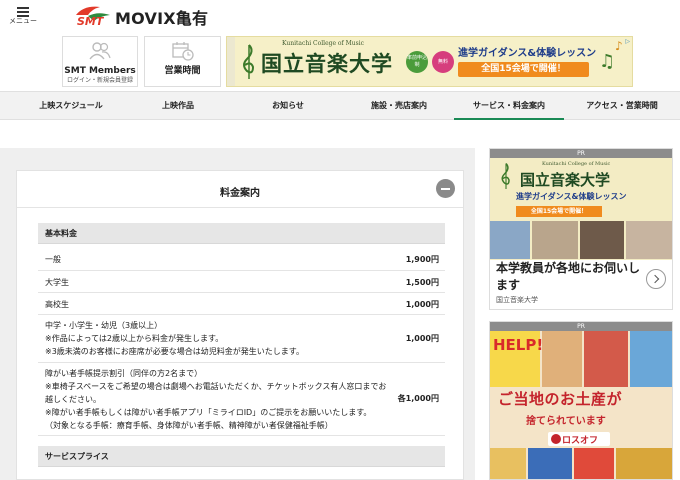 The image size is (680, 480). Describe the element at coordinates (399, 106) in the screenshot. I see `nav-item-facilities: 施設・売店案内` at that location.